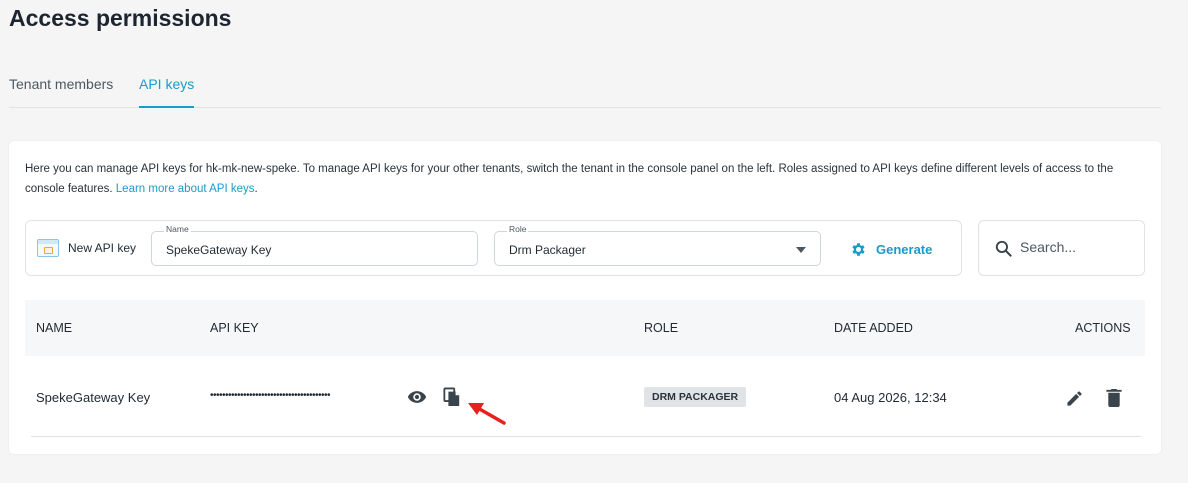  Describe the element at coordinates (801, 250) in the screenshot. I see `chevron-down-icon` at that location.